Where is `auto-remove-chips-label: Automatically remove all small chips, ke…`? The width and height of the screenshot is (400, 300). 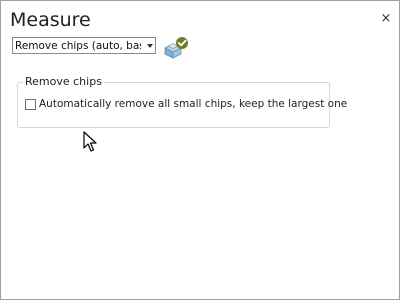 auto-remove-chips-label: Automatically remove all small chips, ke… is located at coordinates (193, 104).